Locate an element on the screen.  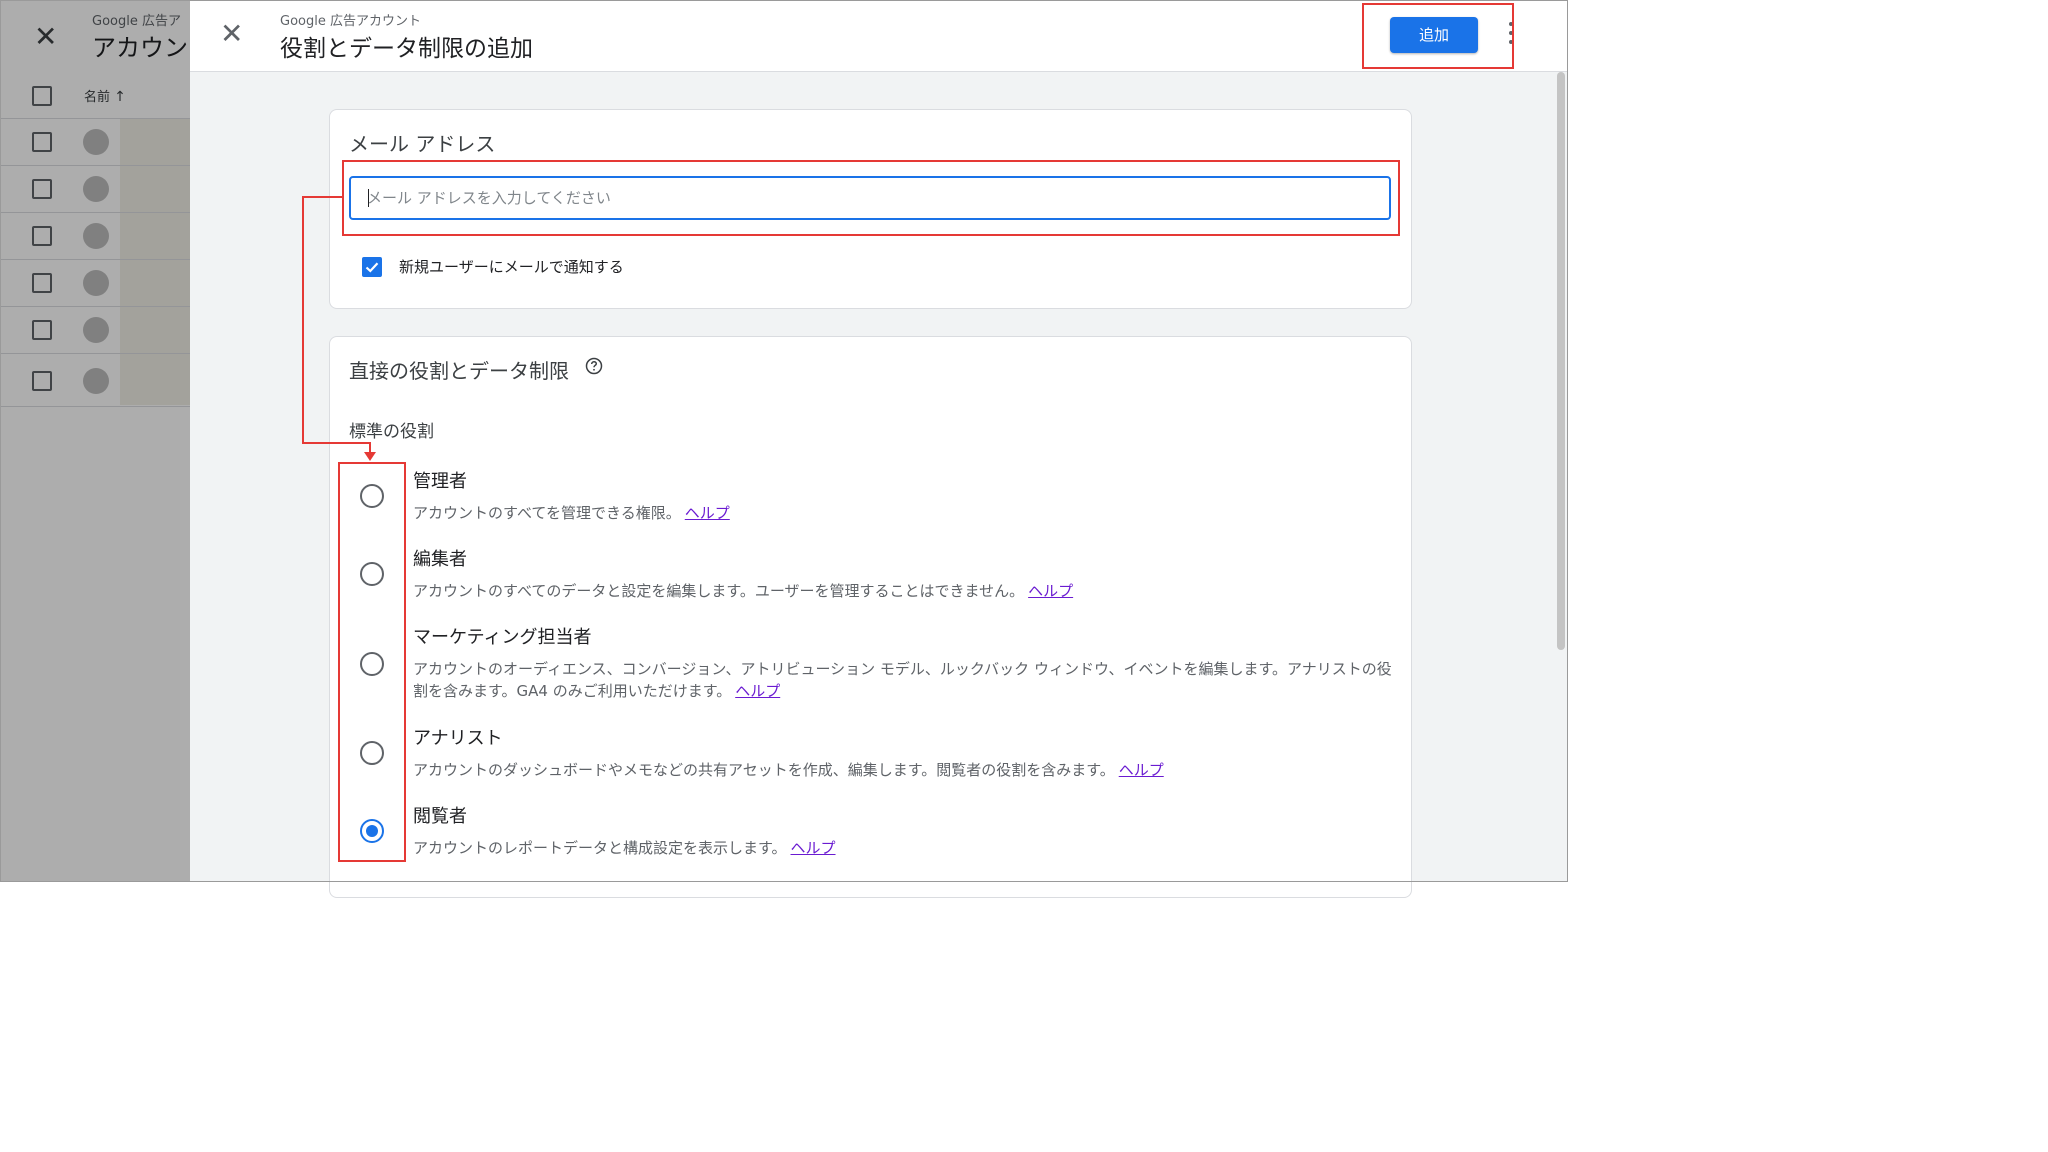
radio-button-selected is located at coordinates (372, 831).